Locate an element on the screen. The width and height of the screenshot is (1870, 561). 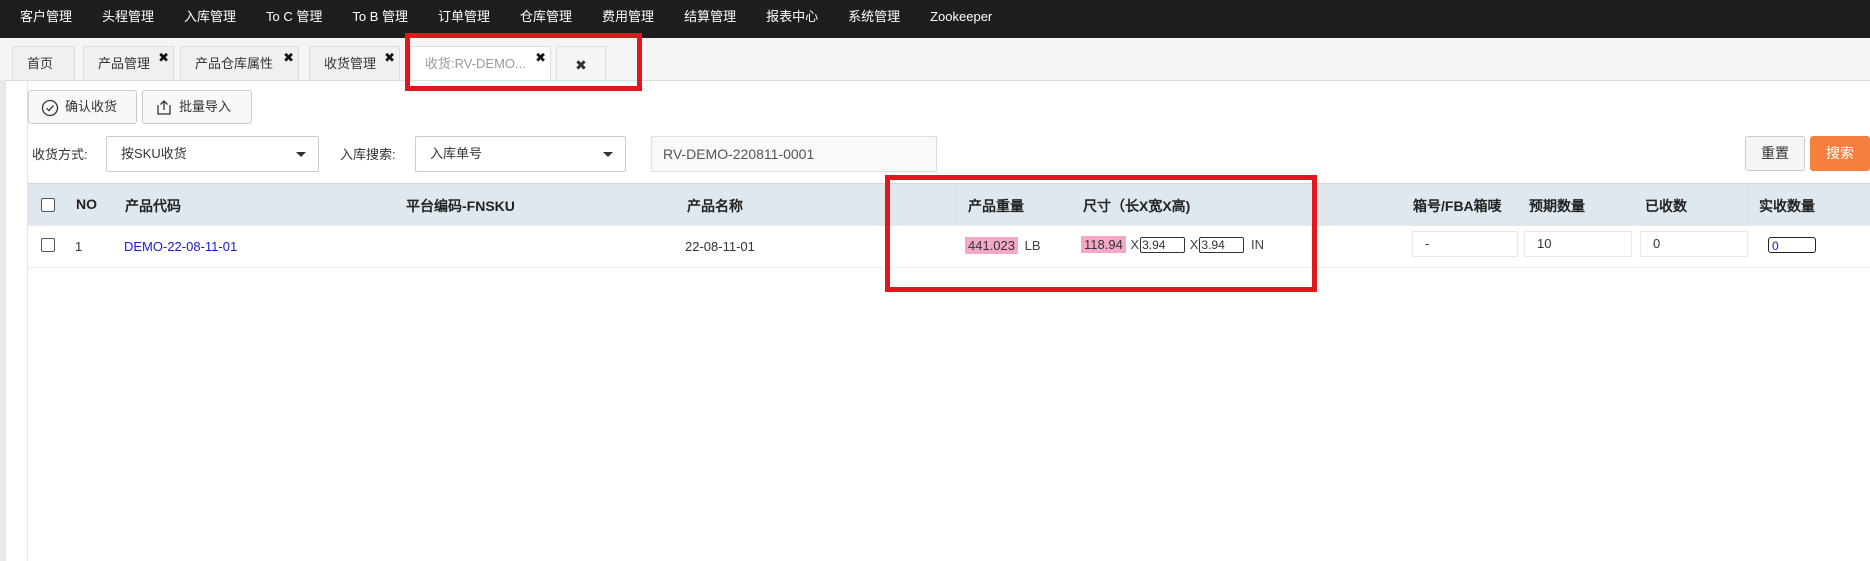
actual-qty-input: 0 is located at coordinates (1792, 245).